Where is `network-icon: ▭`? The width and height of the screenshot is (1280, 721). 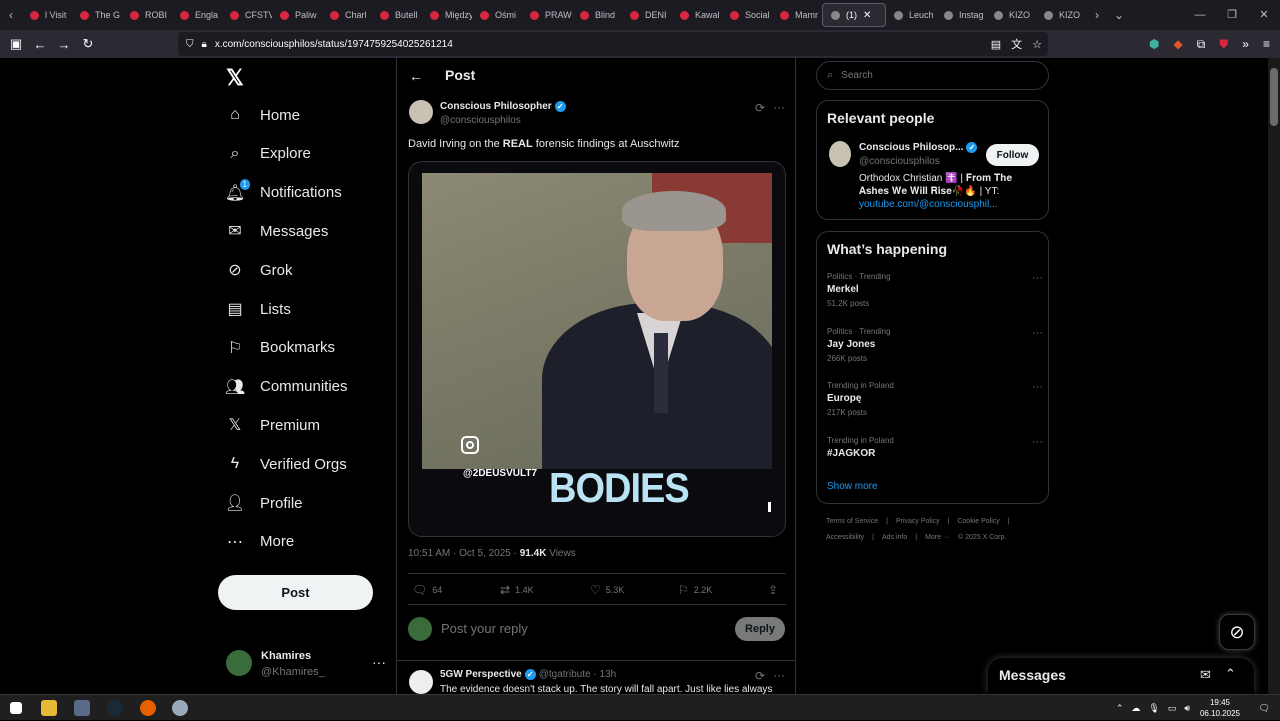 network-icon: ▭ is located at coordinates (1172, 708).